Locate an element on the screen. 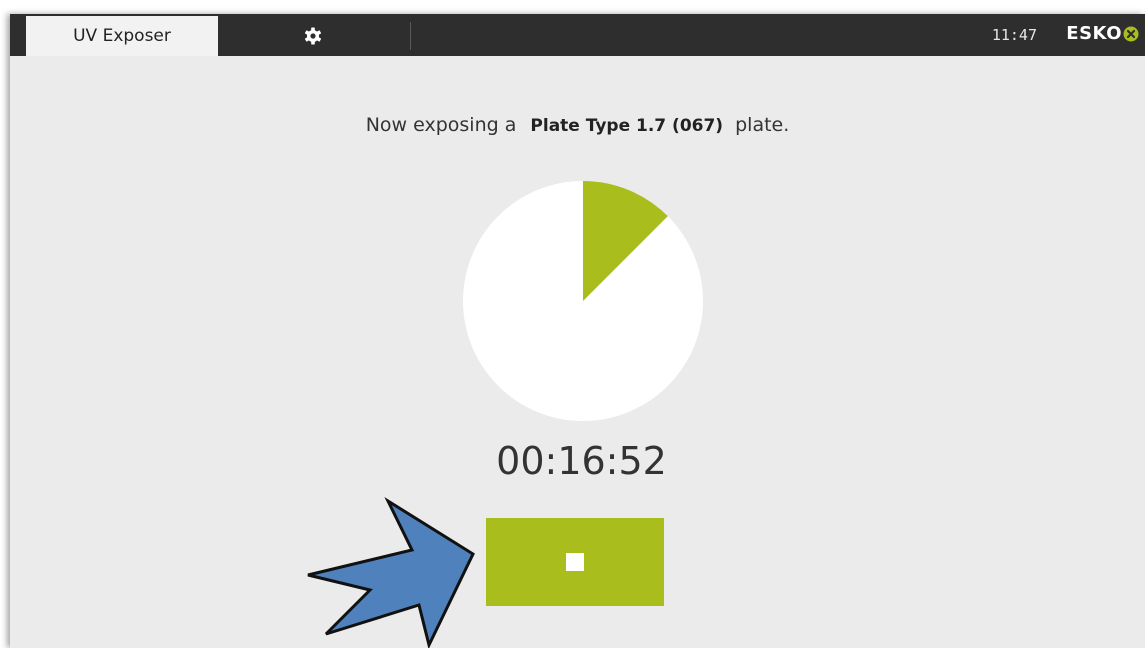 Image resolution: width=1145 pixels, height=648 pixels. logo-mark-icon is located at coordinates (1131, 33).